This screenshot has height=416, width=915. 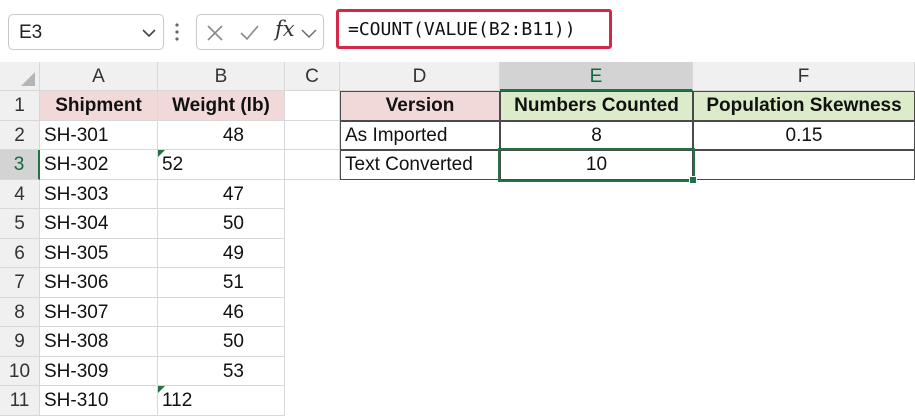 What do you see at coordinates (20, 76) in the screenshot?
I see `select-all-corner` at bounding box center [20, 76].